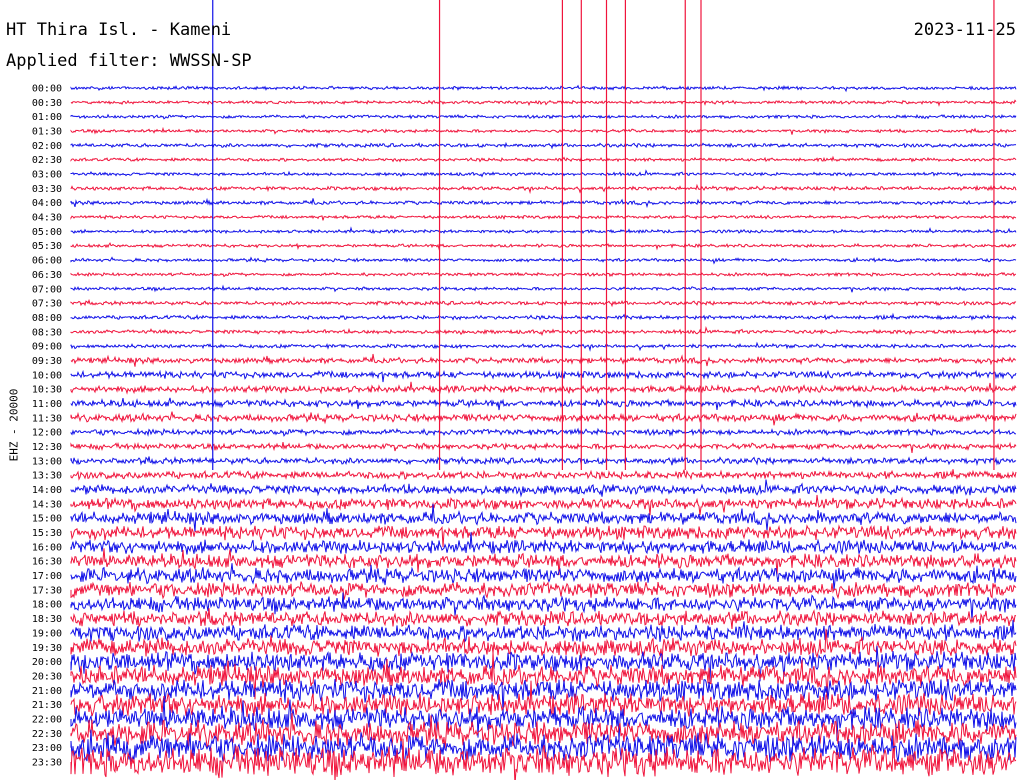 The height and width of the screenshot is (780, 1024). What do you see at coordinates (47, 275) in the screenshot?
I see `tick-label-0630: 06:30` at bounding box center [47, 275].